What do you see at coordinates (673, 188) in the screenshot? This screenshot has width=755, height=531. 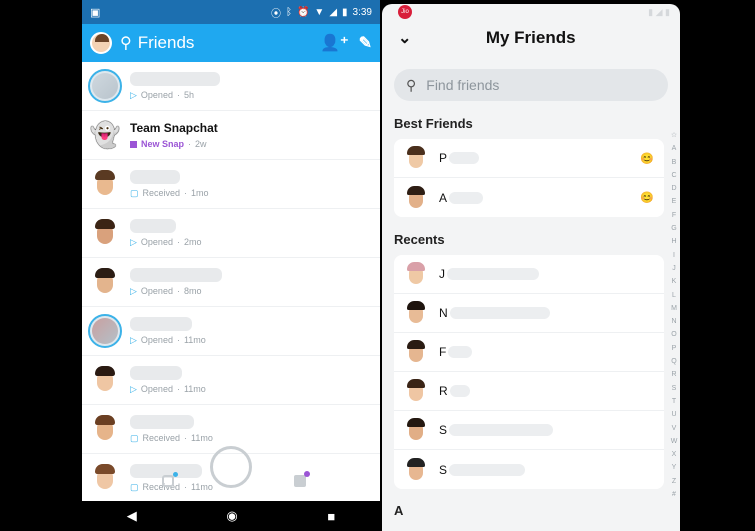 I see `alphabet-letter: D` at bounding box center [673, 188].